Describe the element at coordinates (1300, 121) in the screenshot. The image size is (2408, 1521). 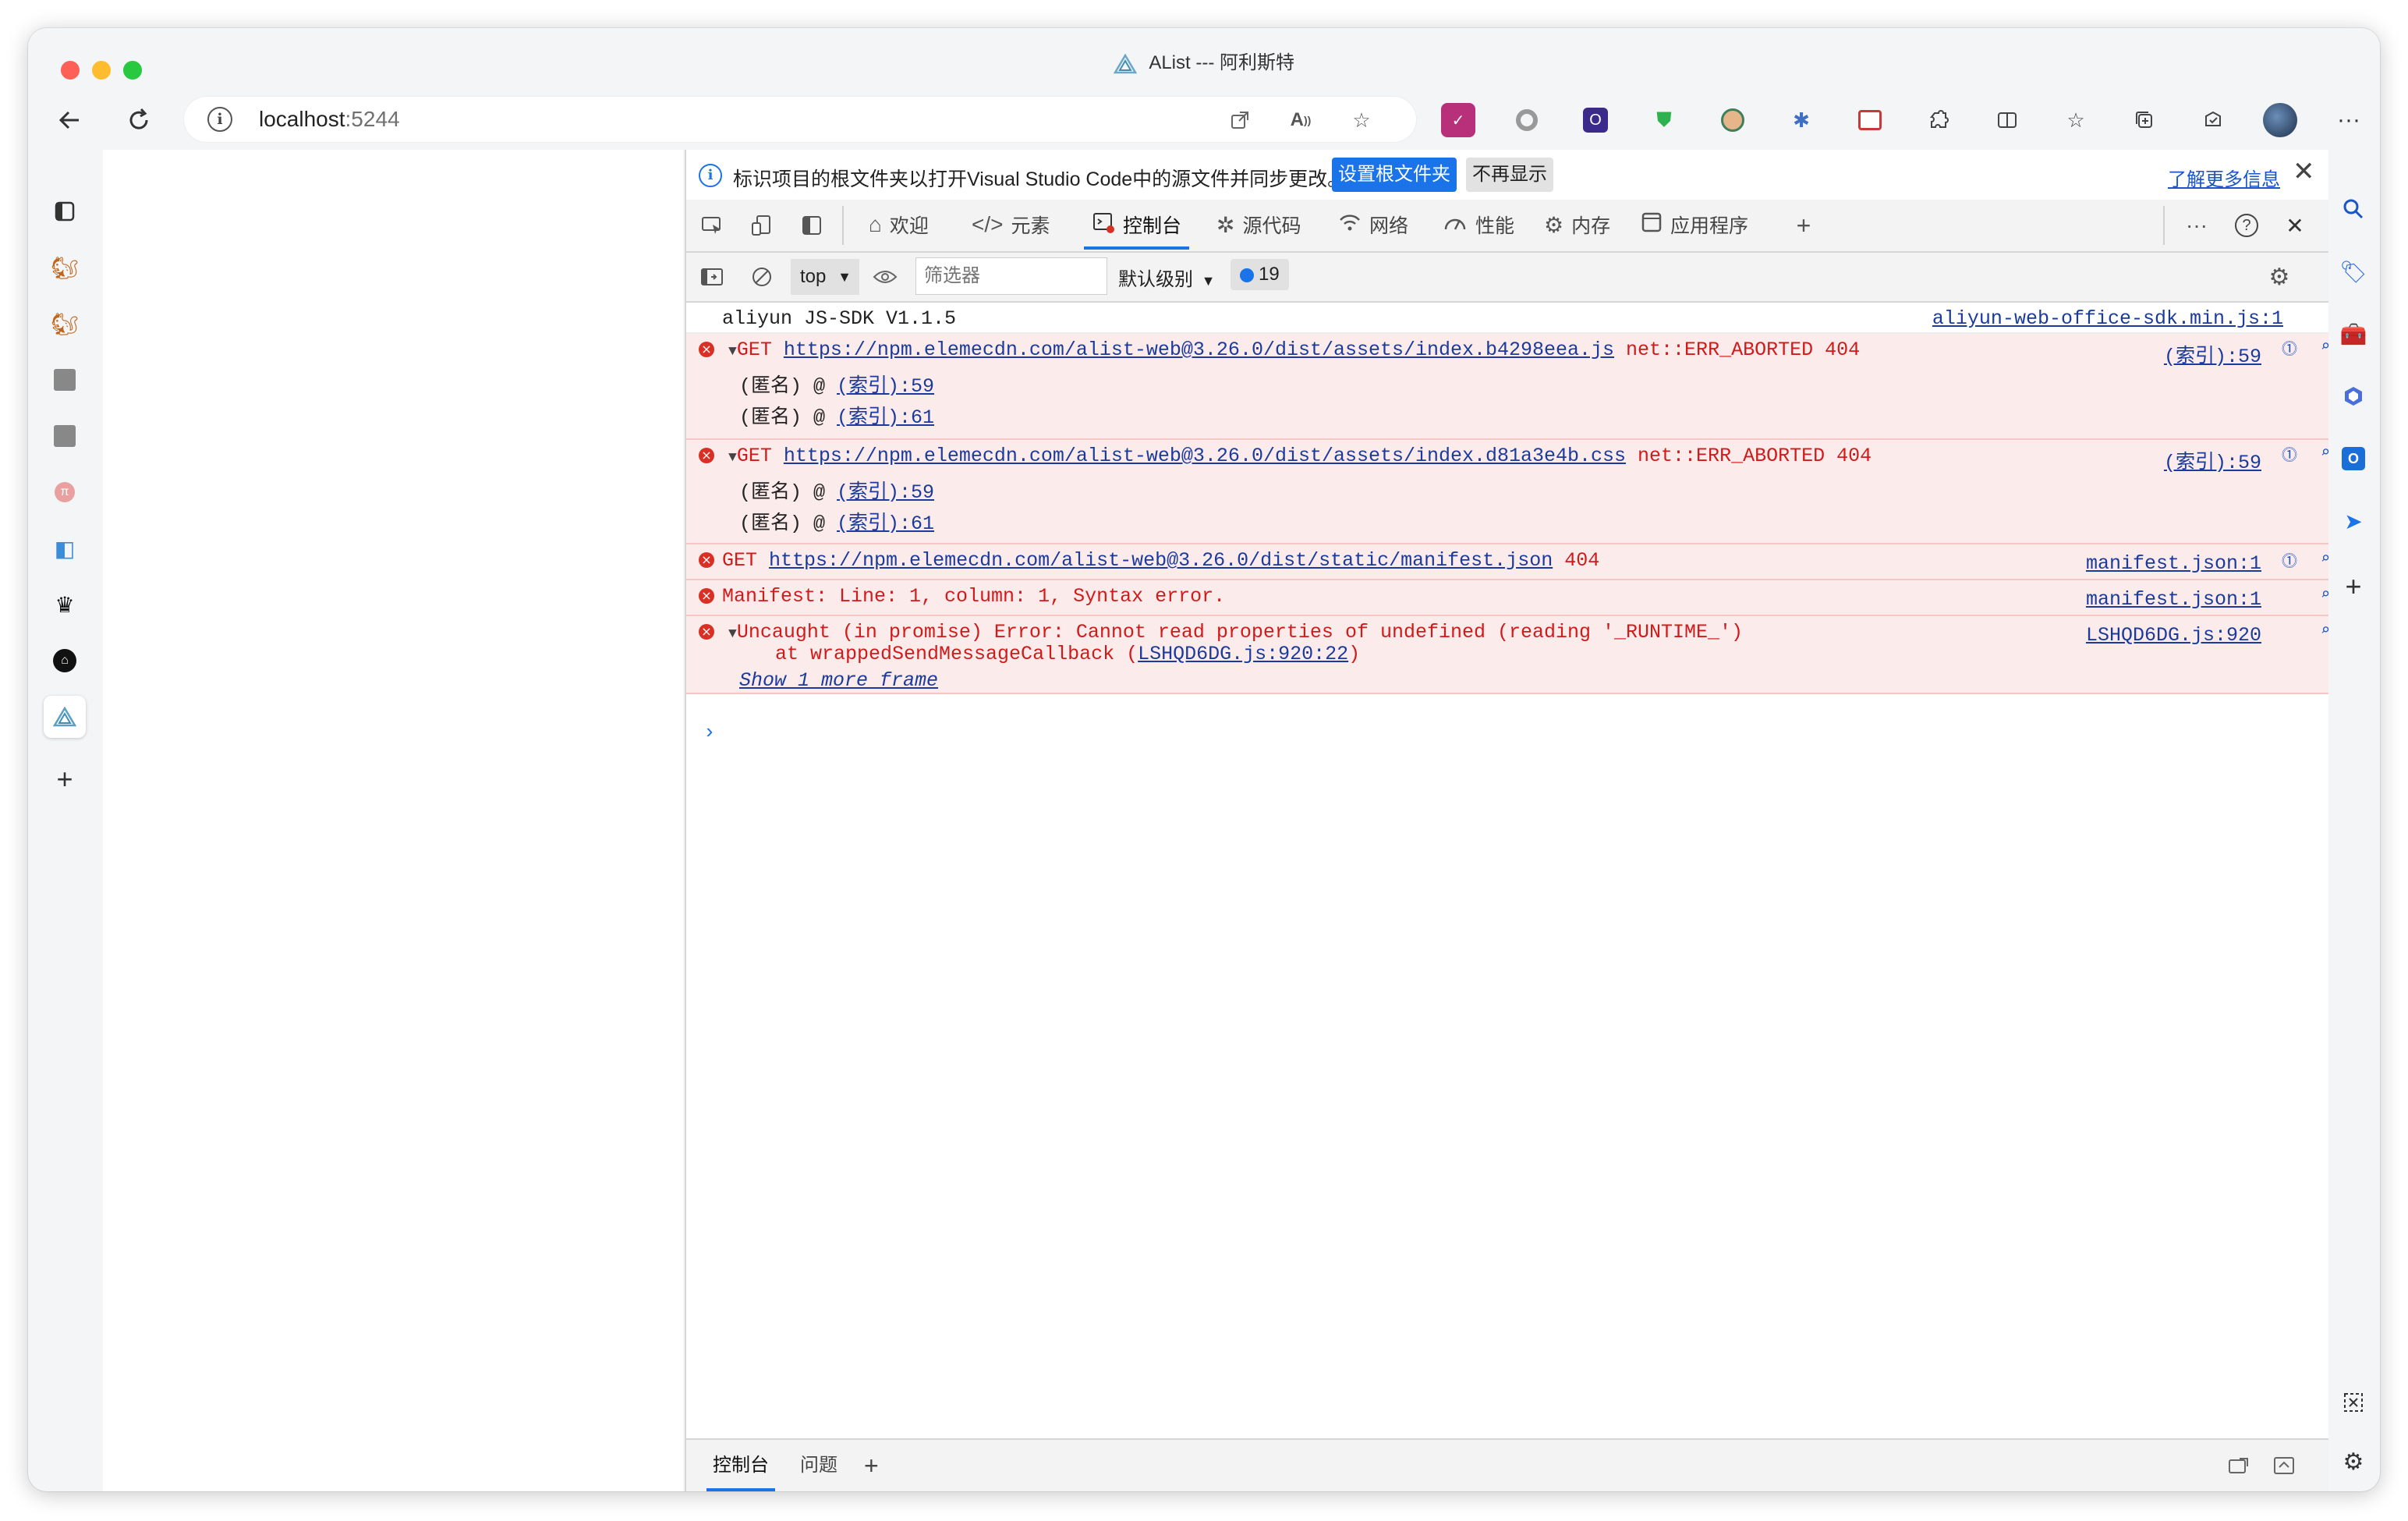
I see `read-aloud-icon: A))` at that location.